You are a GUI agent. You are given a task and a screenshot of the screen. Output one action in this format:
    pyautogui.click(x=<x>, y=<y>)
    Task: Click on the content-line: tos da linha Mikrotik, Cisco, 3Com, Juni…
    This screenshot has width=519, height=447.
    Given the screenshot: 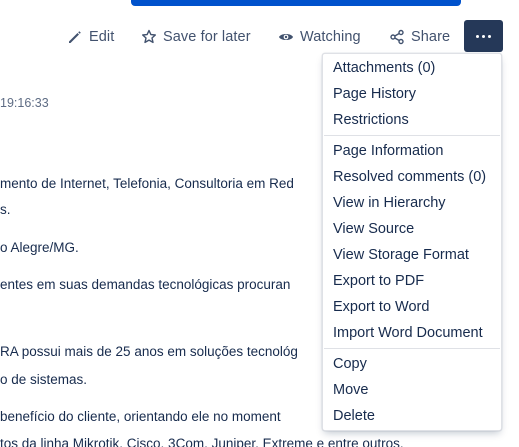 What is the action you would take?
    pyautogui.click(x=202, y=441)
    